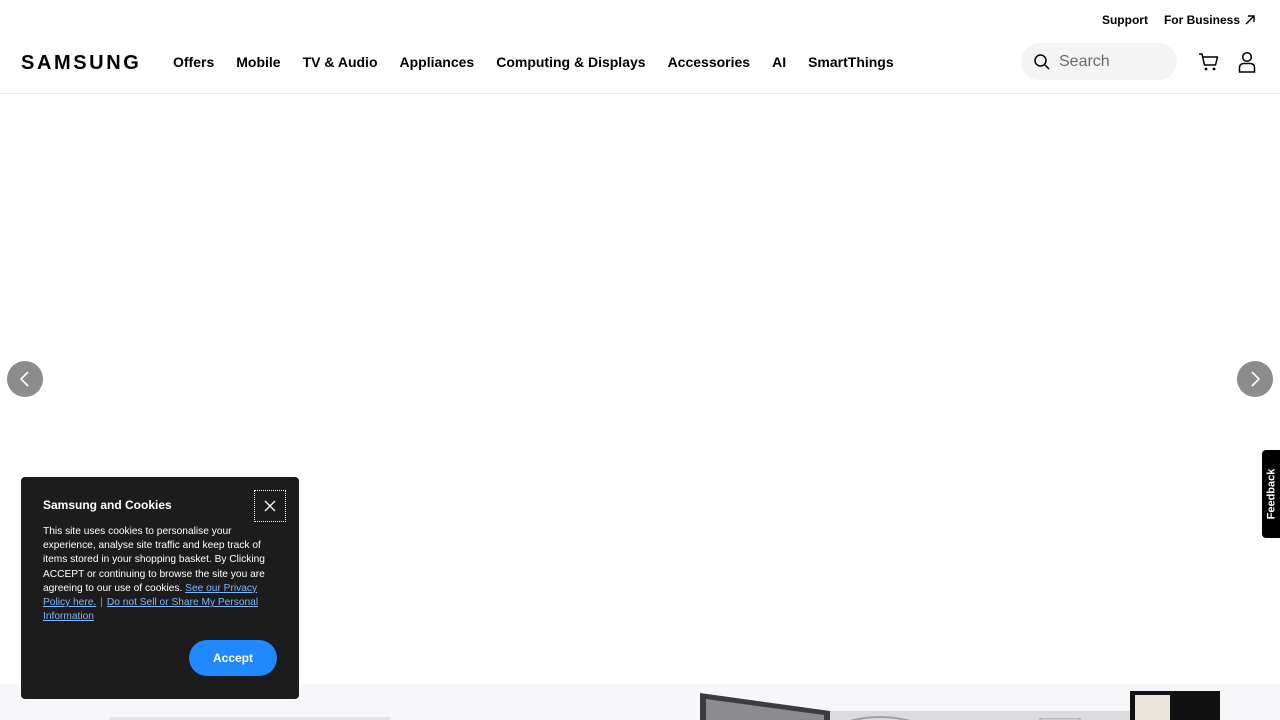 The image size is (1280, 720). Describe the element at coordinates (437, 62) in the screenshot. I see `nav-item-appliances: Appliances` at that location.